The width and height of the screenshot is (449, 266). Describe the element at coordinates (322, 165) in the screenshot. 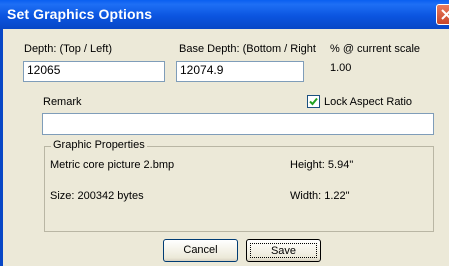

I see `graphic-height: Height: 5.94"` at that location.